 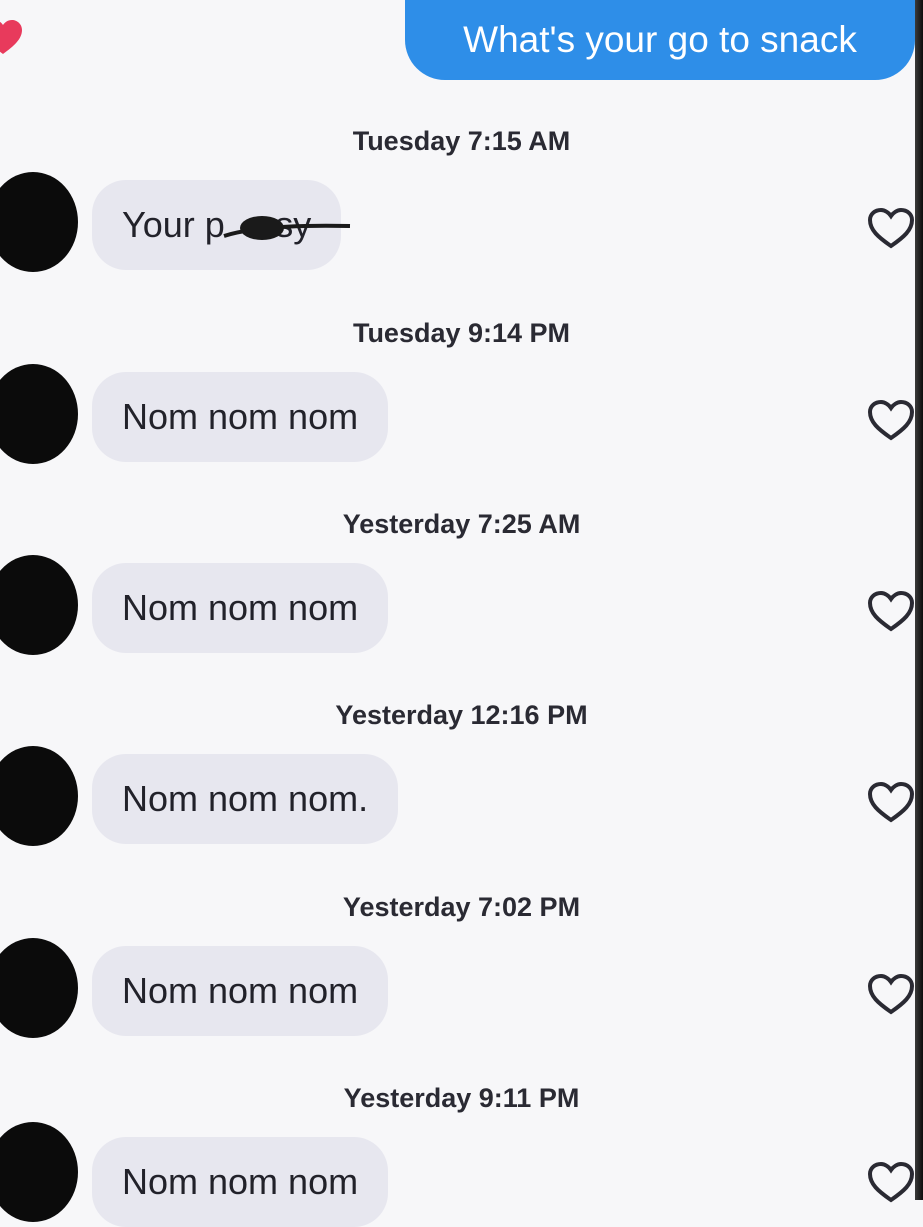 What do you see at coordinates (287, 228) in the screenshot?
I see `censor-scribble` at bounding box center [287, 228].